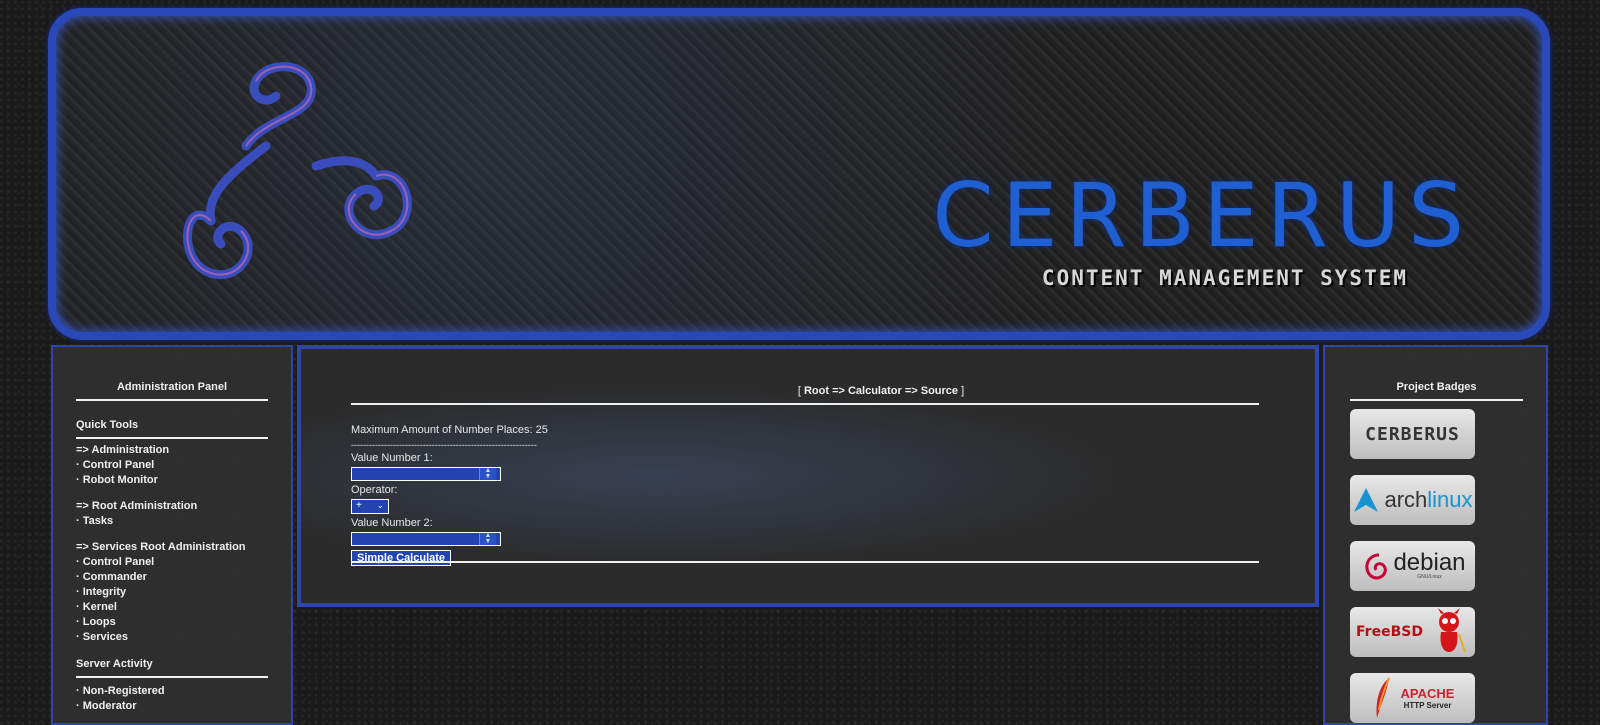 This screenshot has width=1600, height=725. I want to click on value2-label: Value Number 2:, so click(392, 523).